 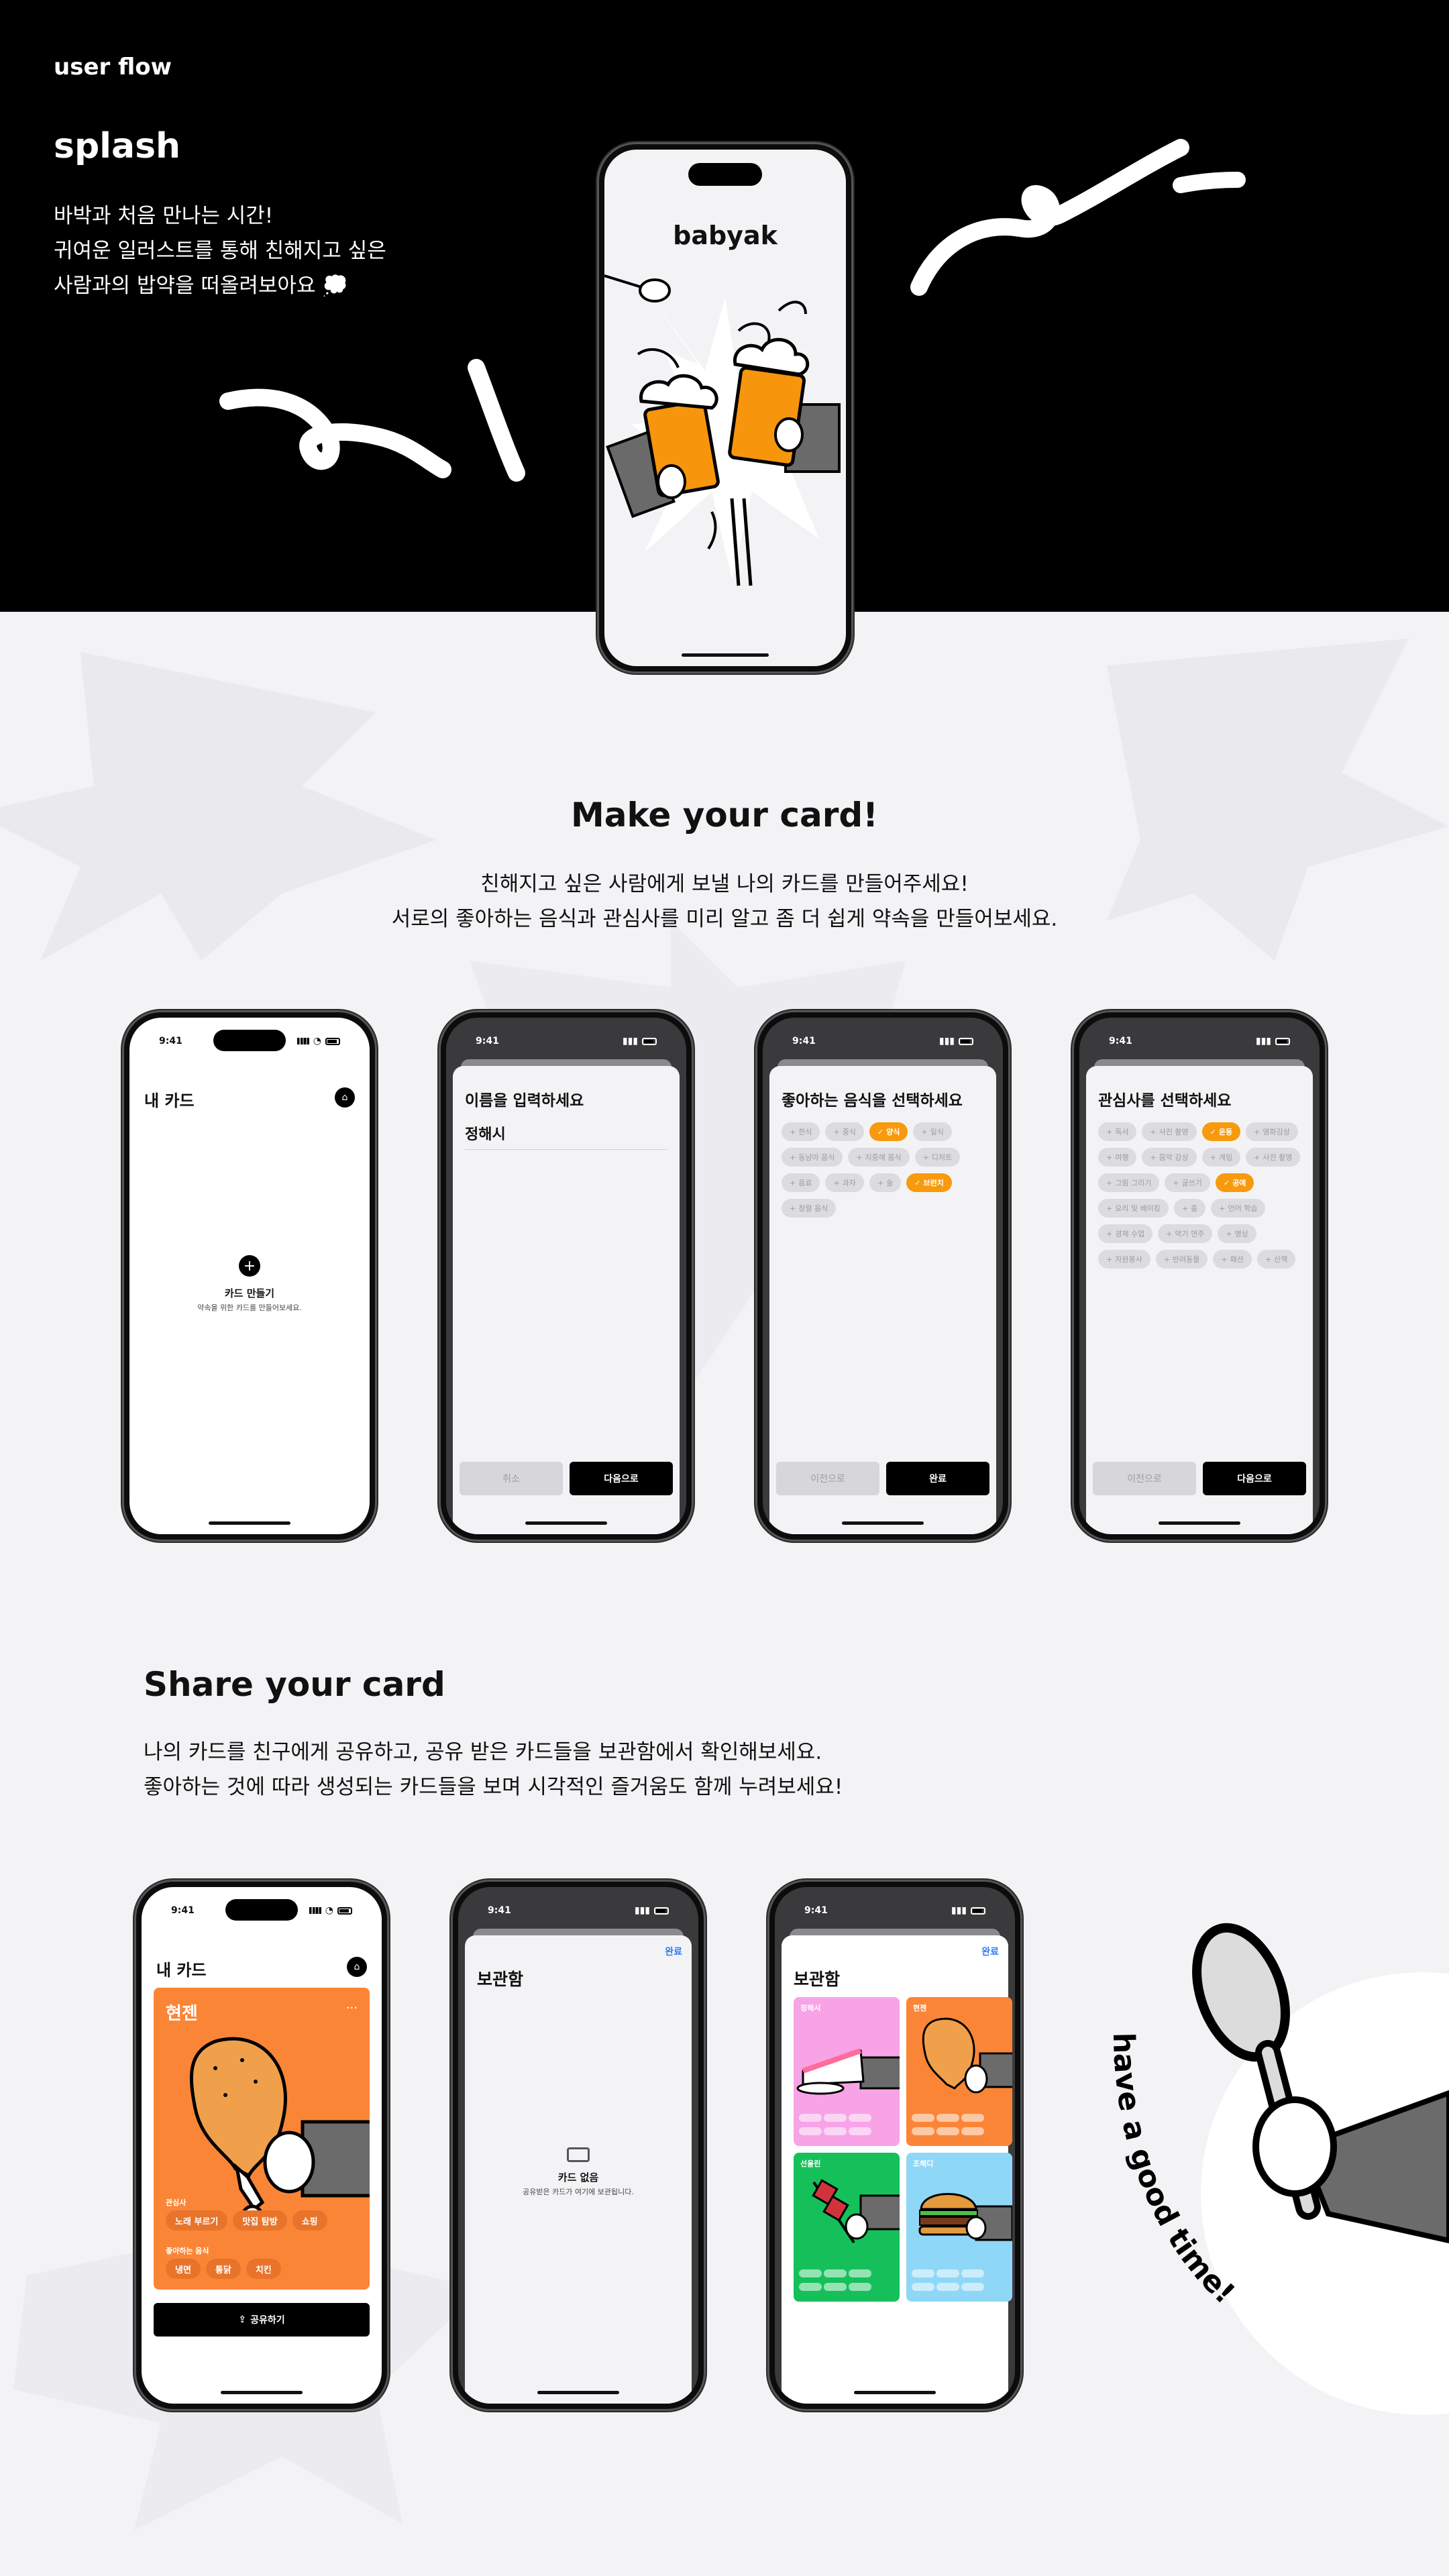 What do you see at coordinates (888, 1131) in the screenshot?
I see `food-chip: ✓ 양식` at bounding box center [888, 1131].